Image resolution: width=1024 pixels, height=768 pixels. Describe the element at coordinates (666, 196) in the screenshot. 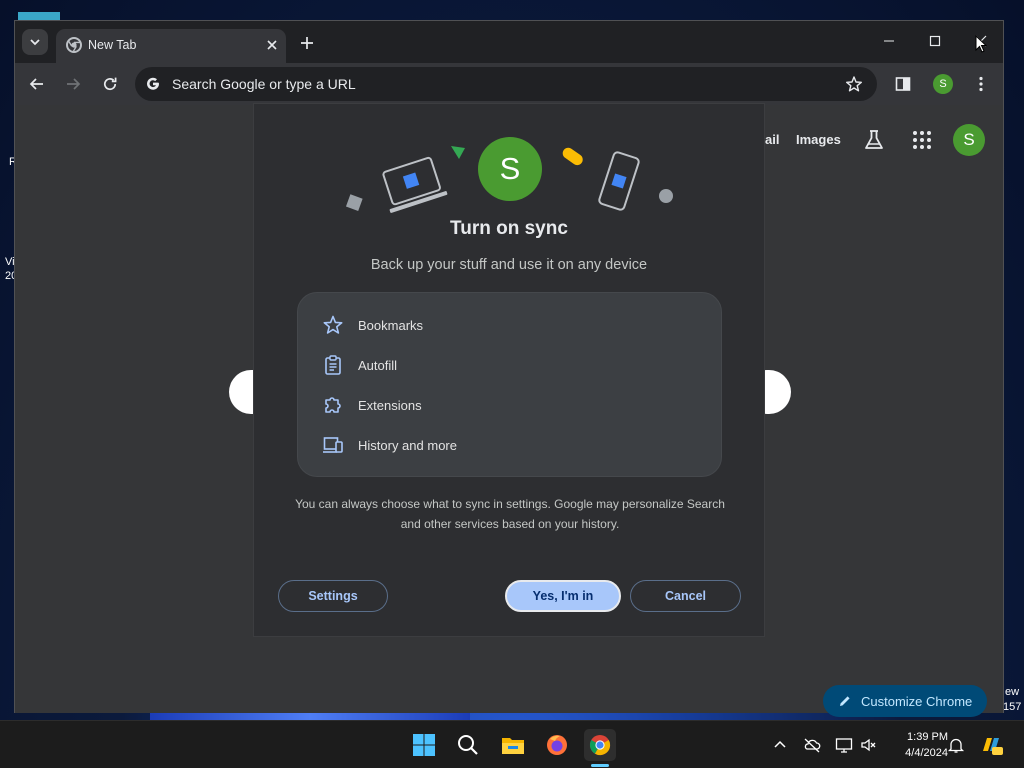

I see `circle-shape` at that location.